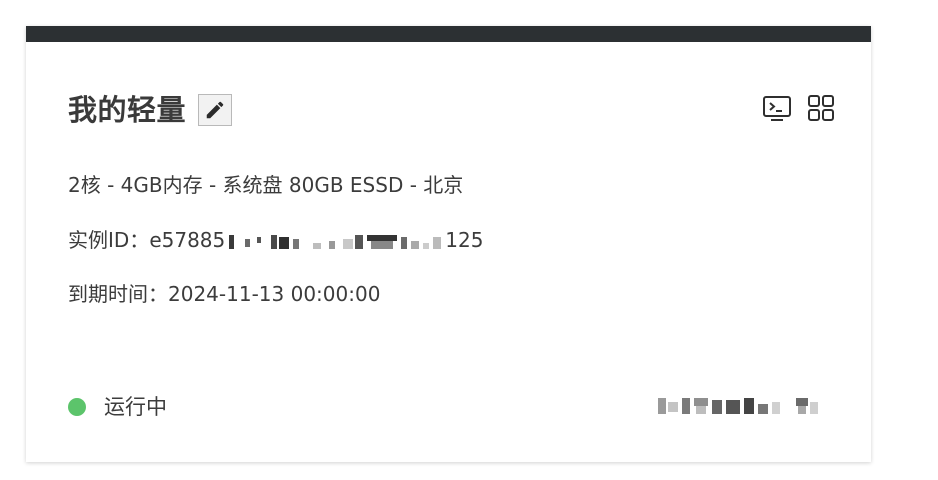 This screenshot has height=480, width=938. I want to click on instance-spec: 2核 - 4GB内存 - 系统盘 80GB ESSD - 北京, so click(266, 185).